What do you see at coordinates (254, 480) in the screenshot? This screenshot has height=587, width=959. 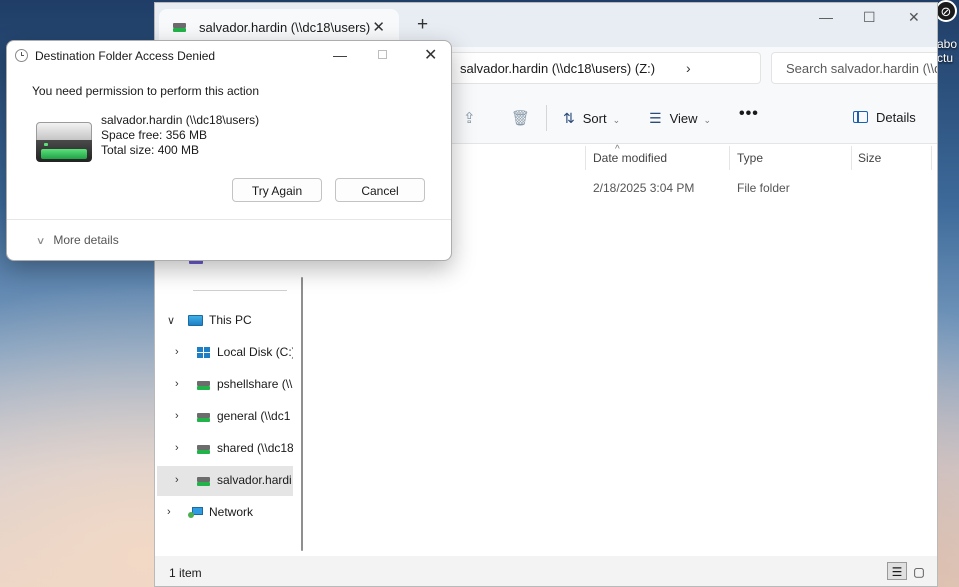 I see `sidebar-item-label: salvador.hardi` at bounding box center [254, 480].